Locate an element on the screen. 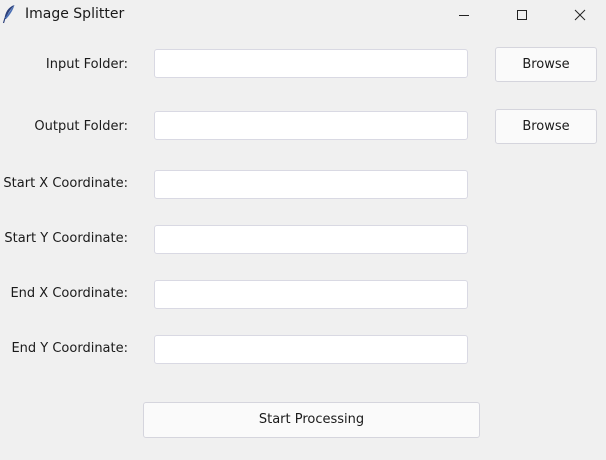  title-bar: Image Splitter is located at coordinates (303, 16).